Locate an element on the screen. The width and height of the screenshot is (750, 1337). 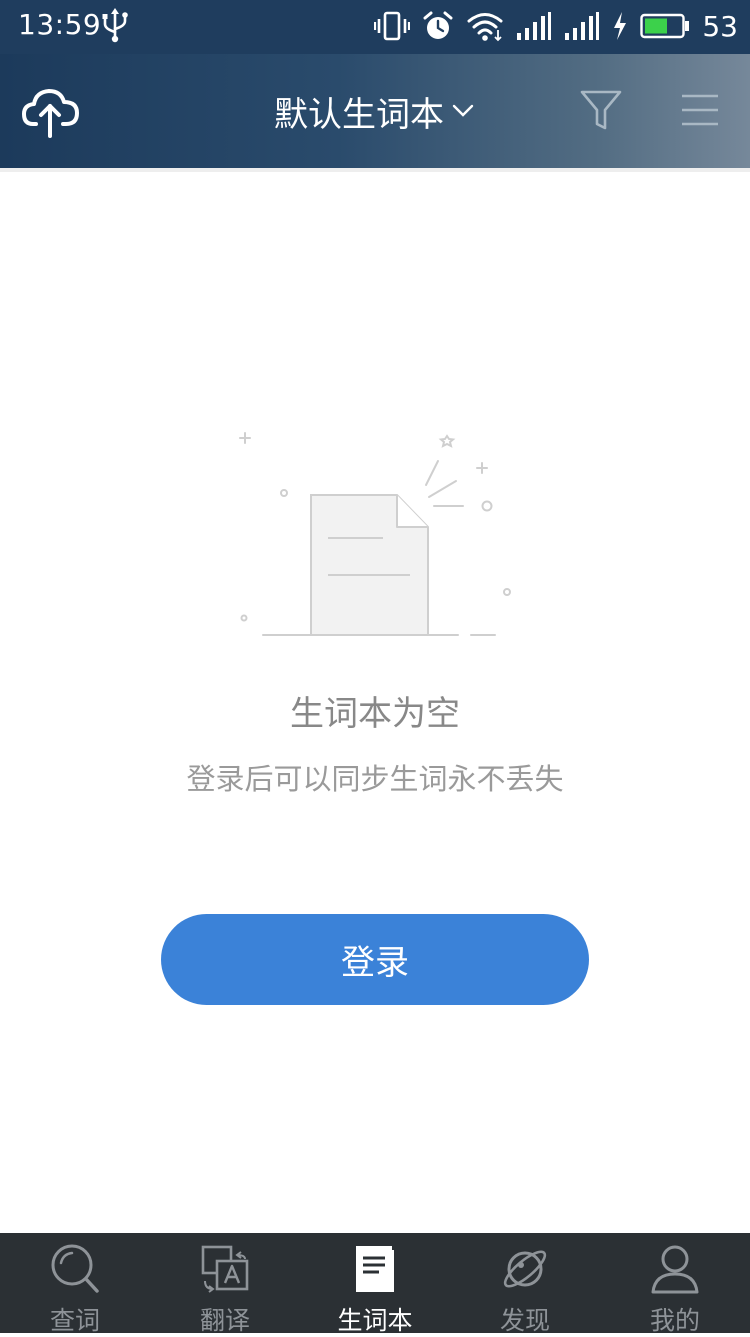
tab-label: 查词 is located at coordinates (74, 1320).